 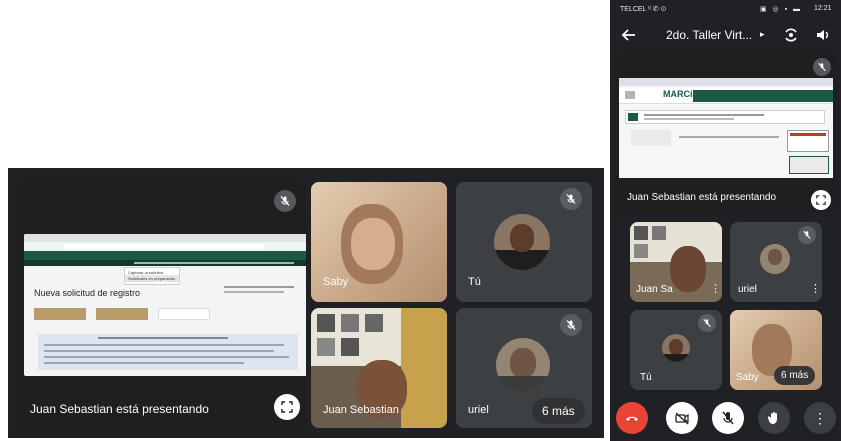 I want to click on mic-off-button, so click(x=728, y=418).